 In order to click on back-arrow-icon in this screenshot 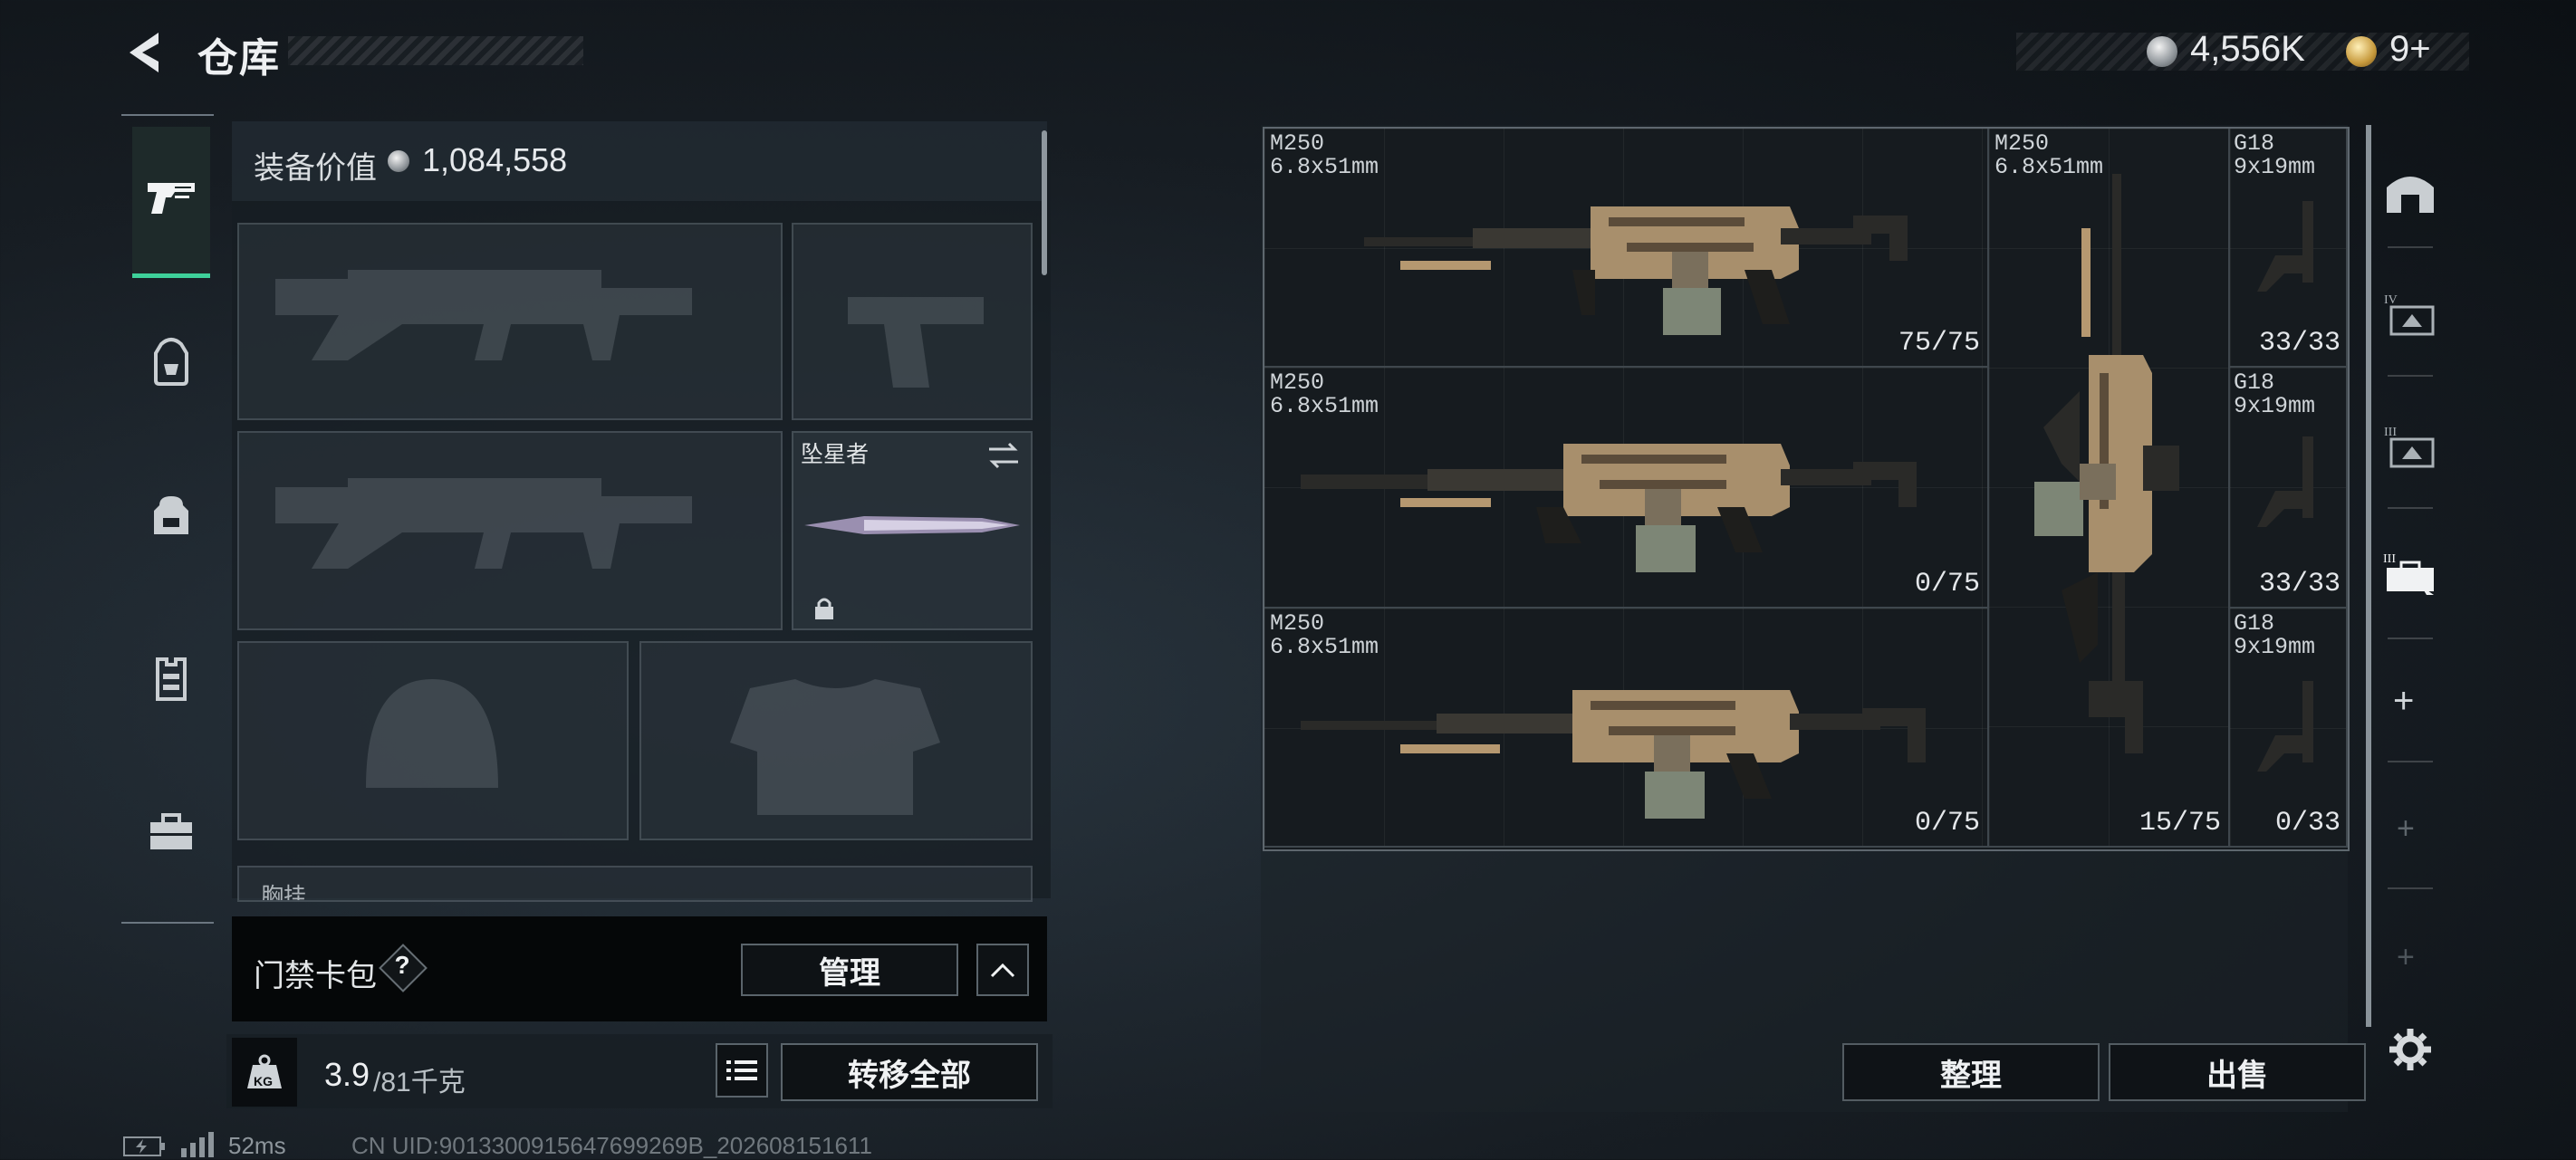, I will do `click(145, 52)`.